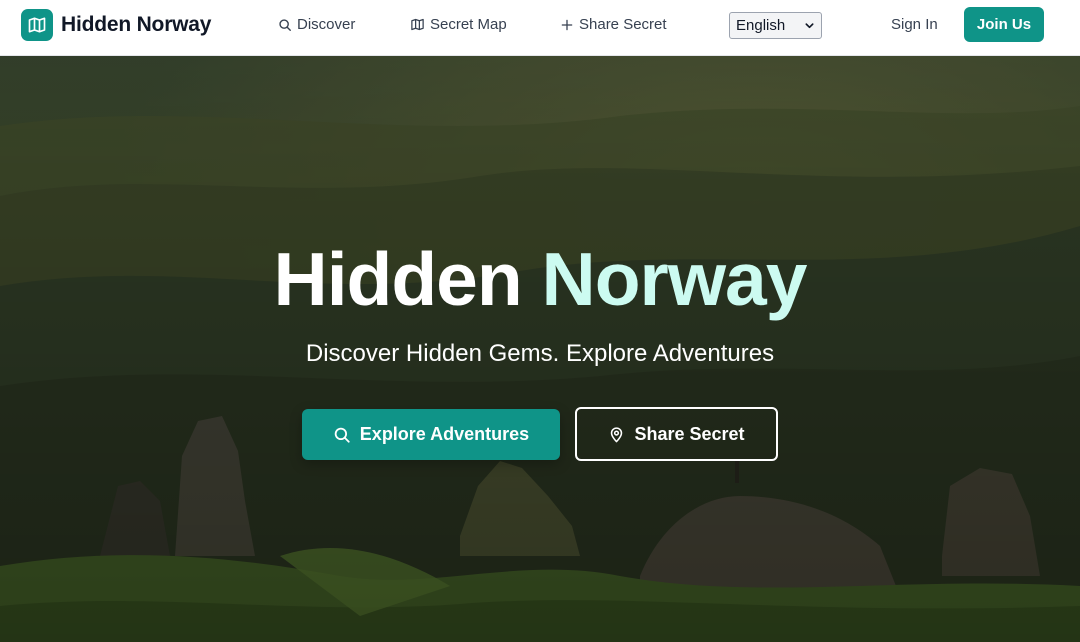 The height and width of the screenshot is (642, 1080). I want to click on map-pin-icon, so click(617, 434).